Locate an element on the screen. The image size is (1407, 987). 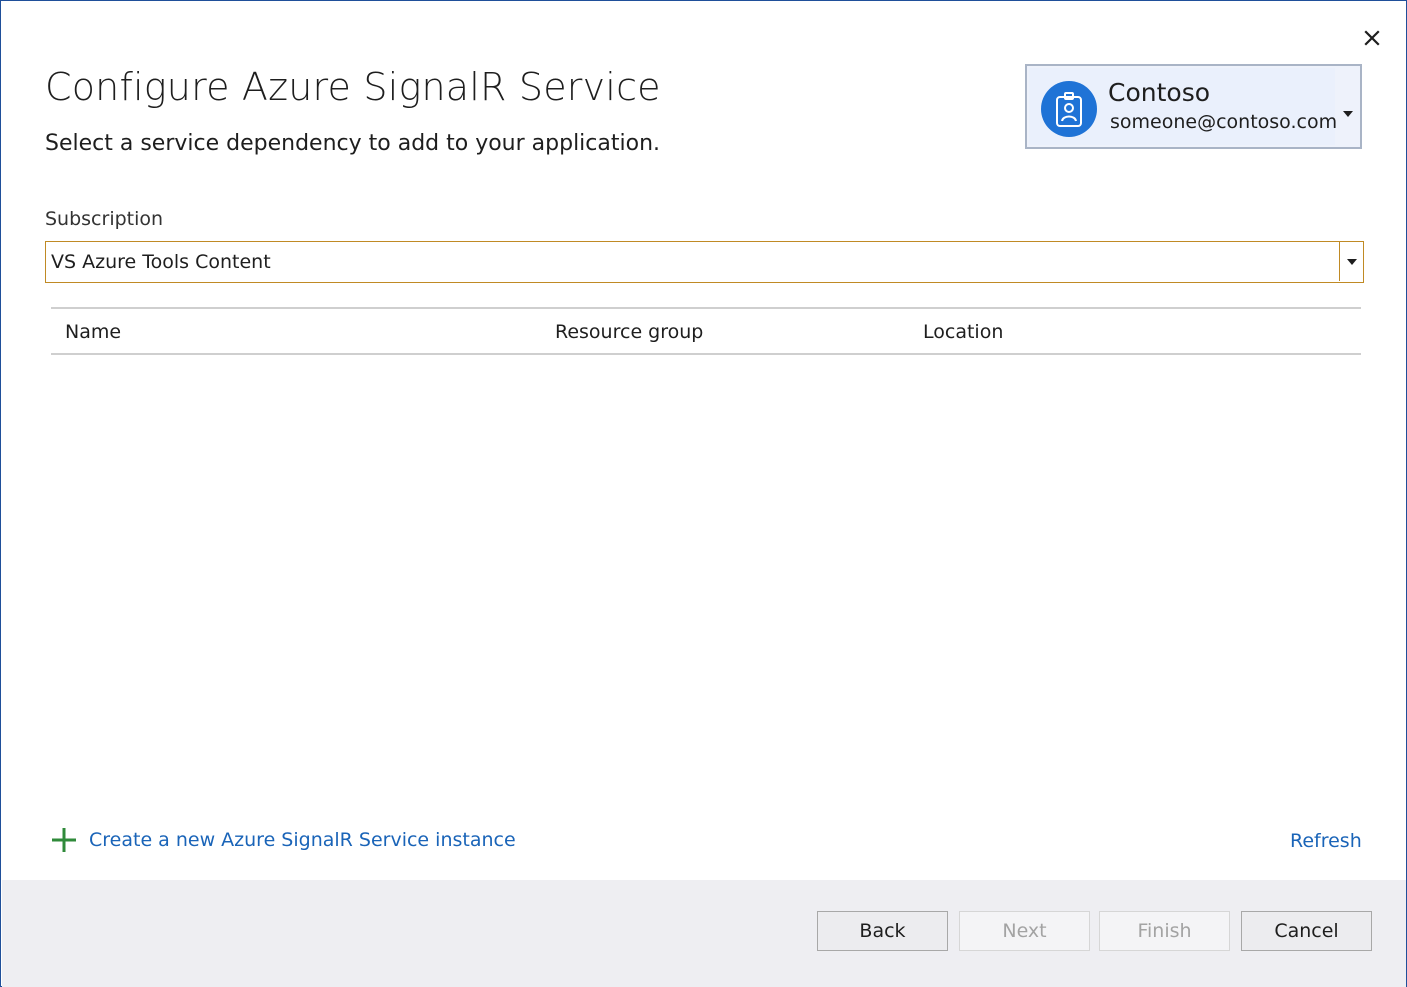
account-card: Contoso someone@contoso.com is located at coordinates (1183, 106).